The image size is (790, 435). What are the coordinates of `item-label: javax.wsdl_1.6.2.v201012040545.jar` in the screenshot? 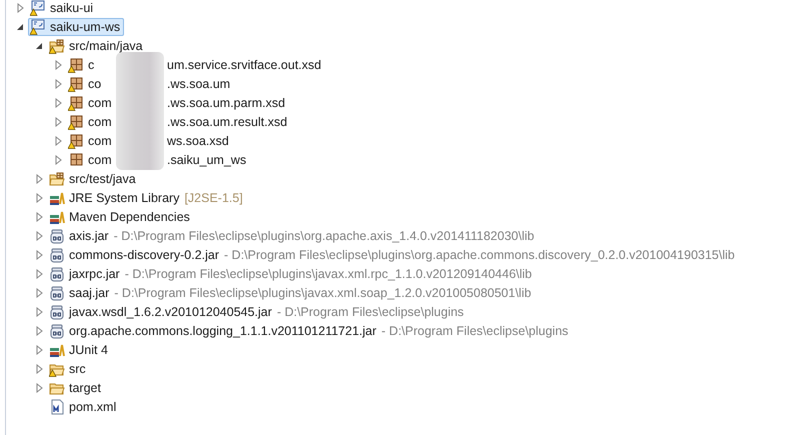 It's located at (170, 311).